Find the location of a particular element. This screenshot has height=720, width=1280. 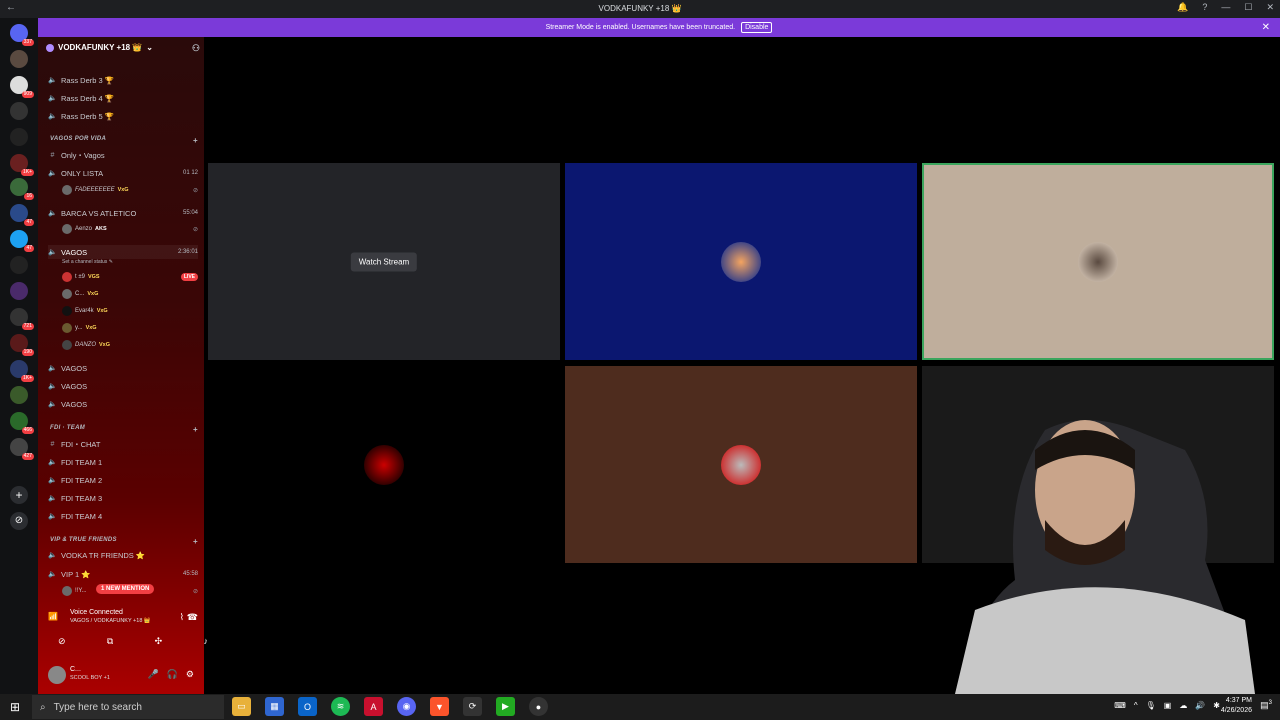

notifications-icon: ▤3 is located at coordinates (1266, 705).